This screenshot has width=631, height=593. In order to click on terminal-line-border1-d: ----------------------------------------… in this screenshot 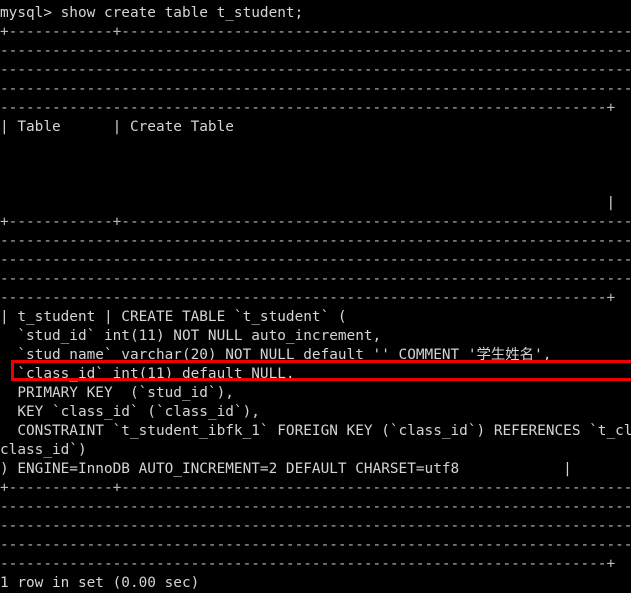, I will do `click(315, 89)`.